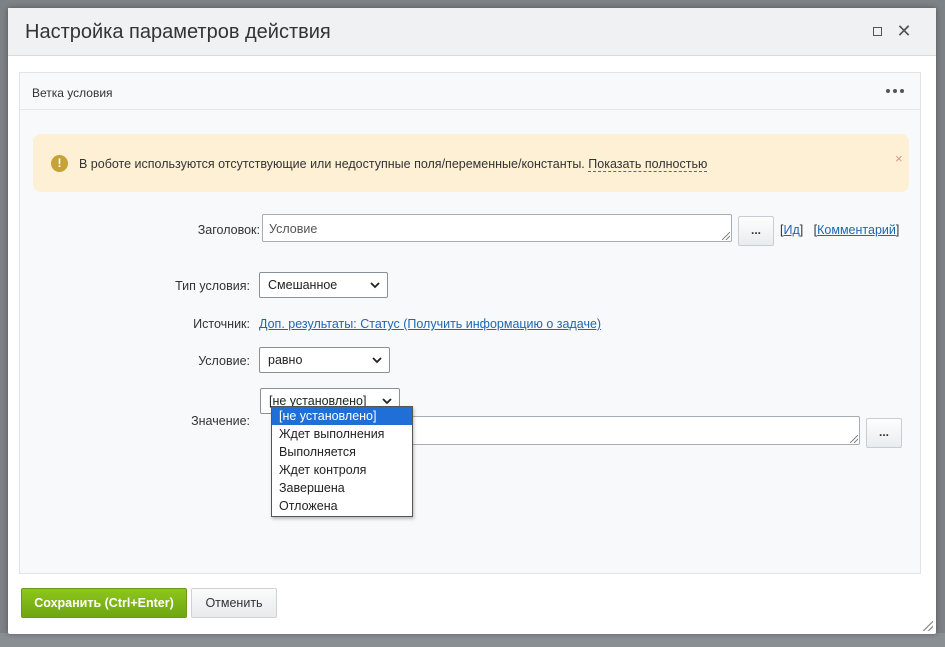 This screenshot has height=647, width=945. What do you see at coordinates (630, 430) in the screenshot?
I see `value-field` at bounding box center [630, 430].